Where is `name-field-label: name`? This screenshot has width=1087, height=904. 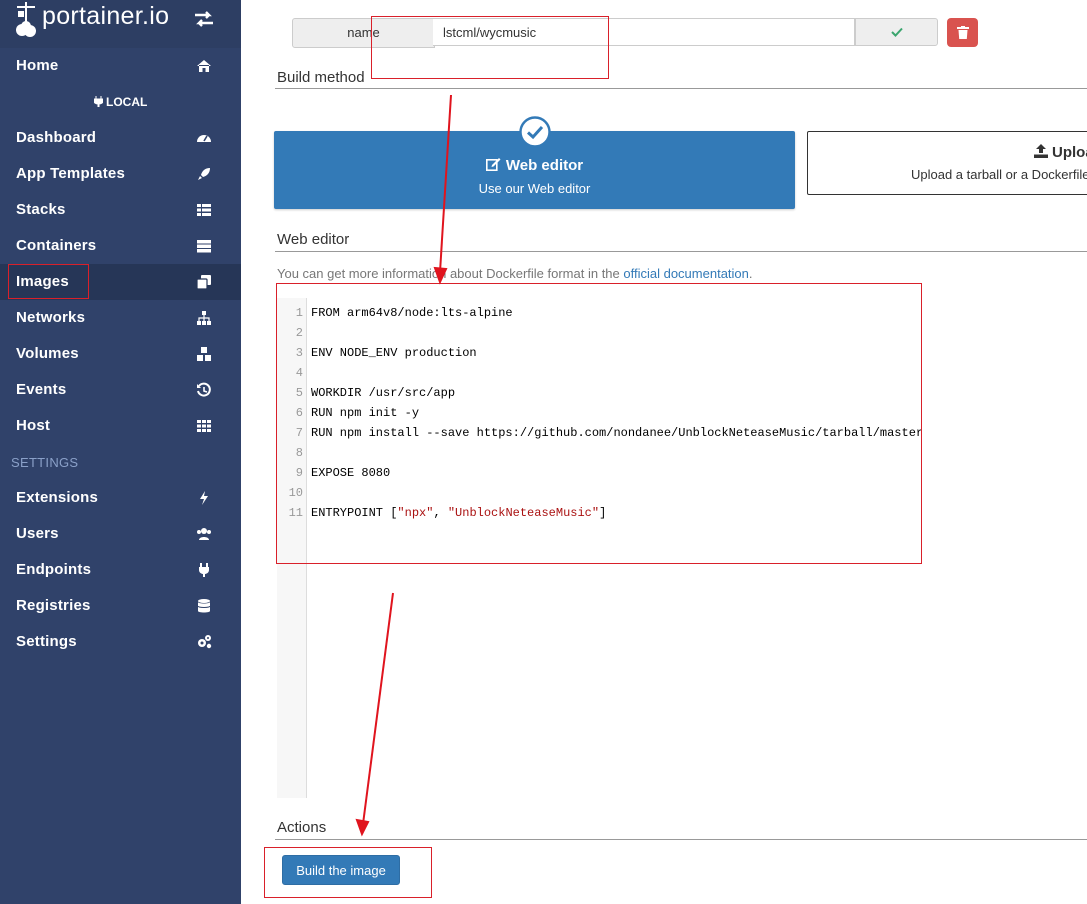 name-field-label: name is located at coordinates (363, 33).